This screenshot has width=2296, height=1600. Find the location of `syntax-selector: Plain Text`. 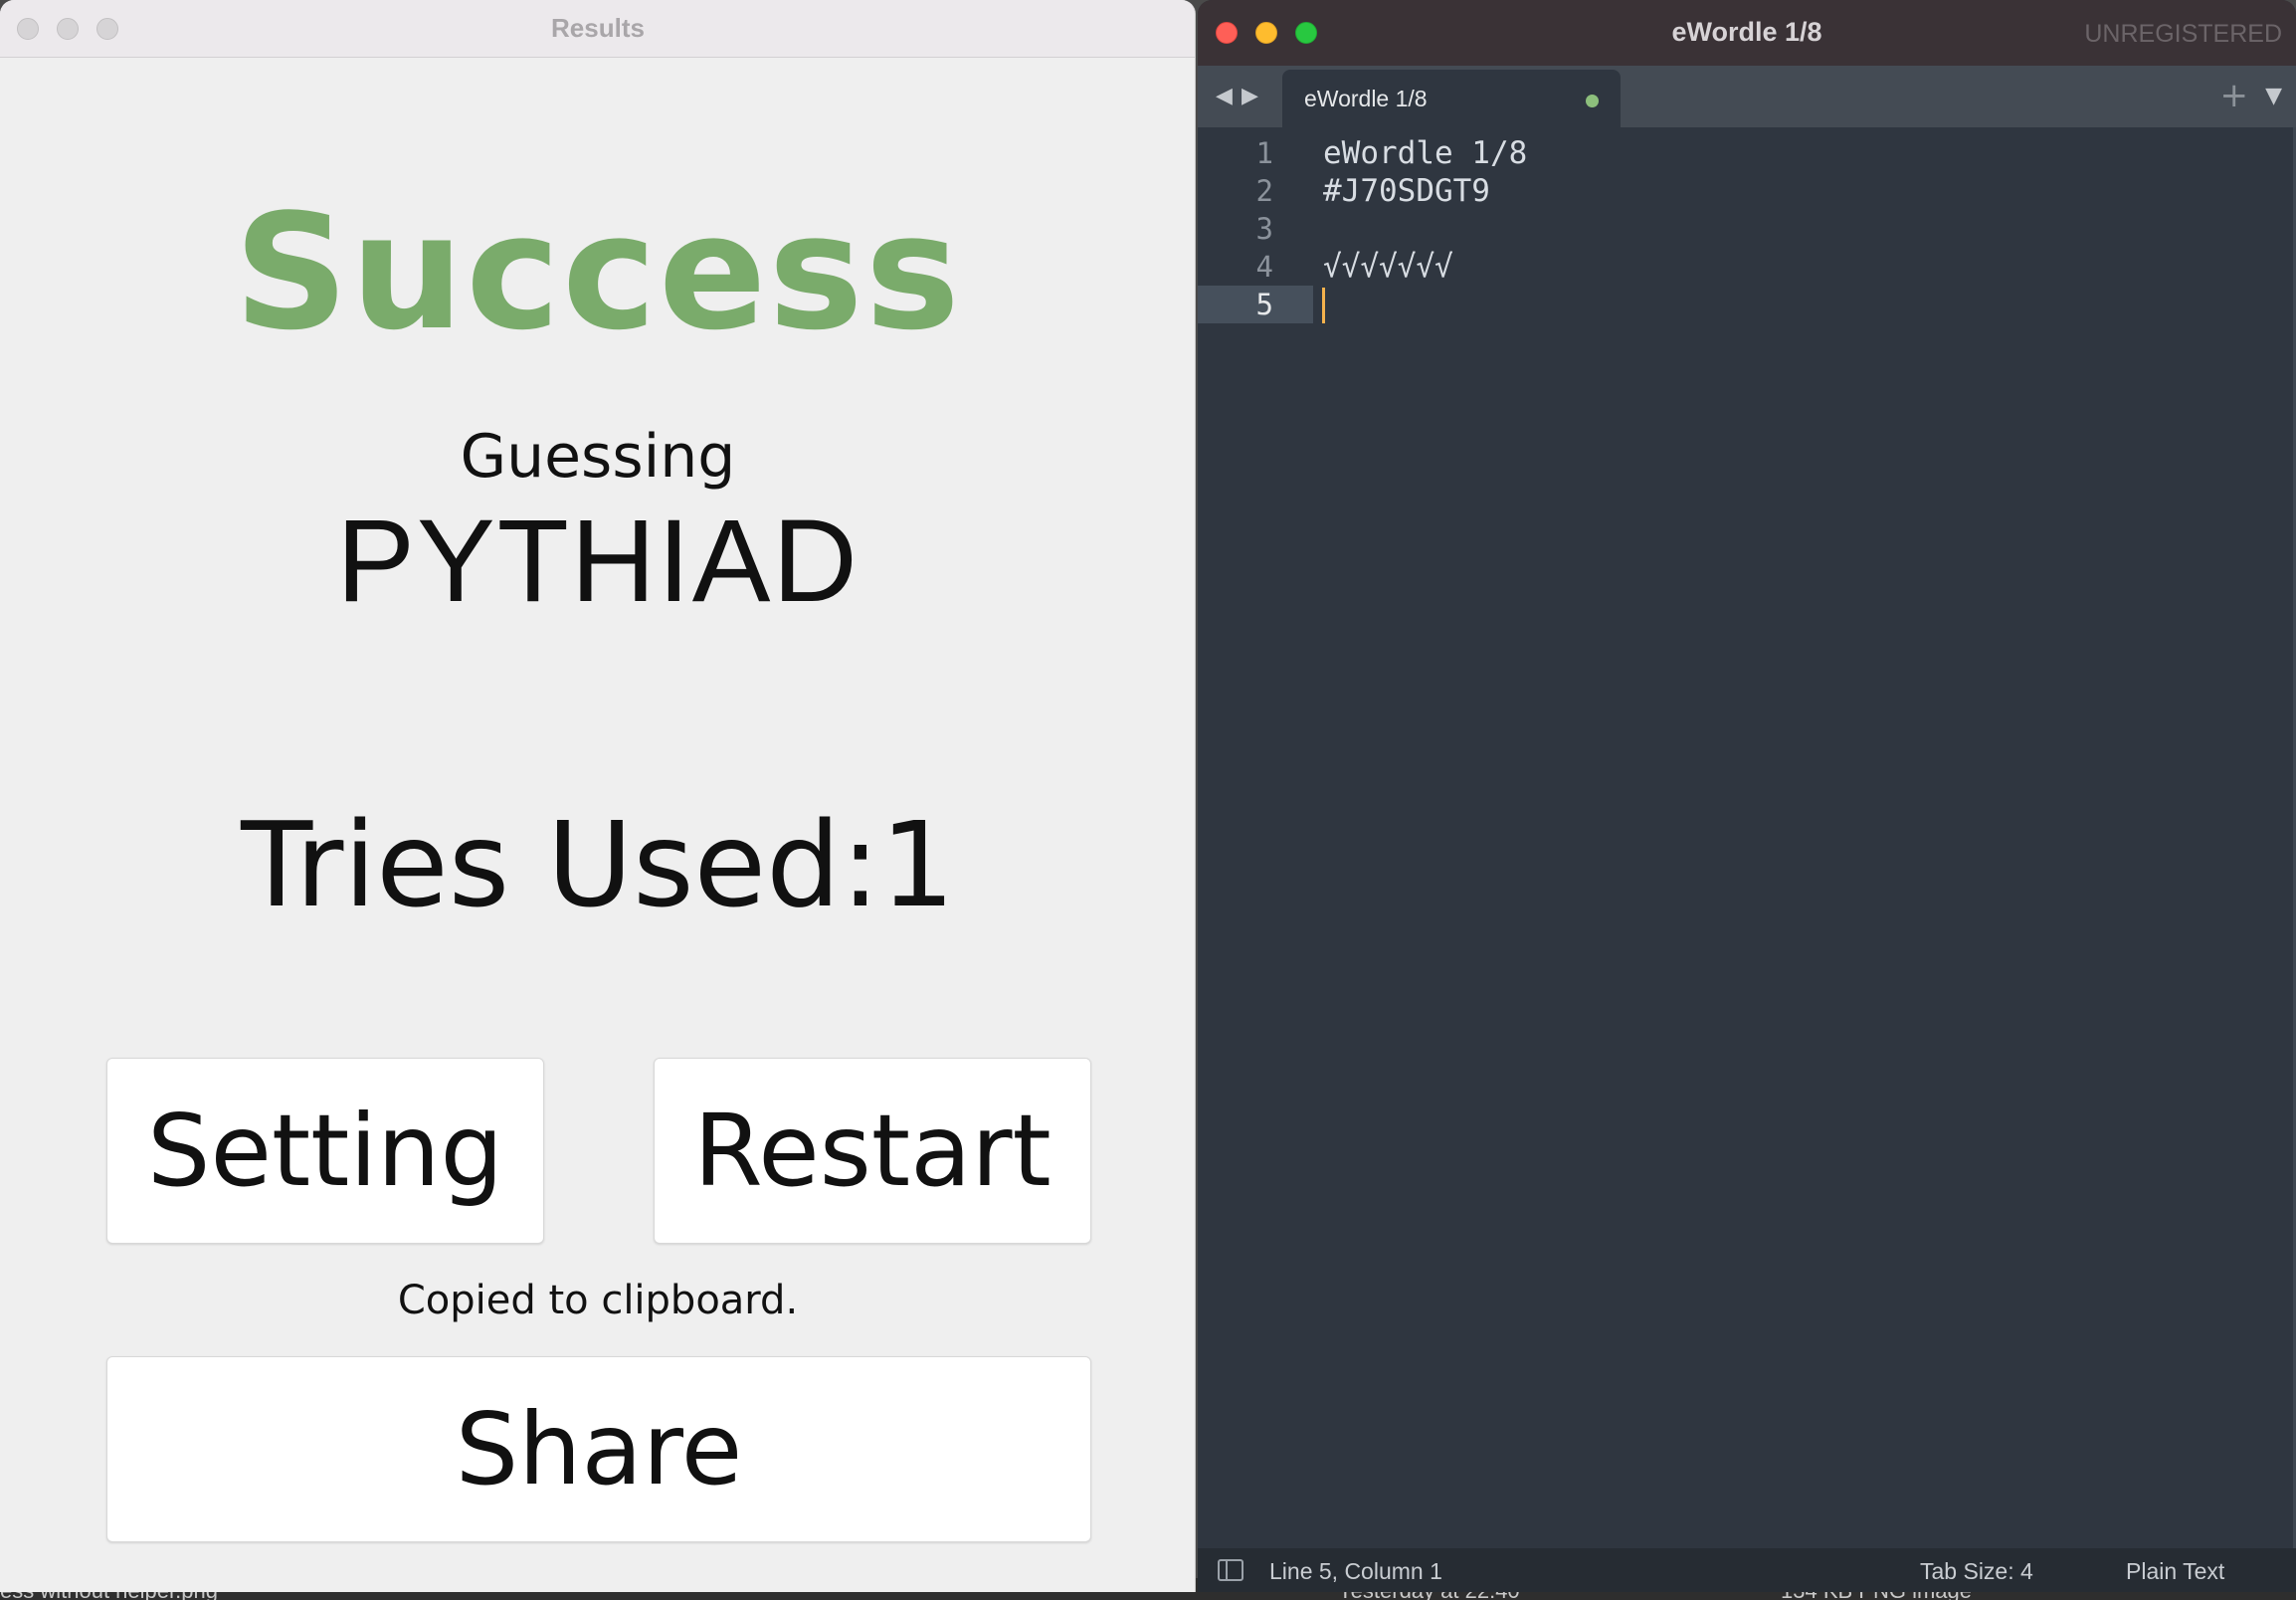

syntax-selector: Plain Text is located at coordinates (2175, 1571).